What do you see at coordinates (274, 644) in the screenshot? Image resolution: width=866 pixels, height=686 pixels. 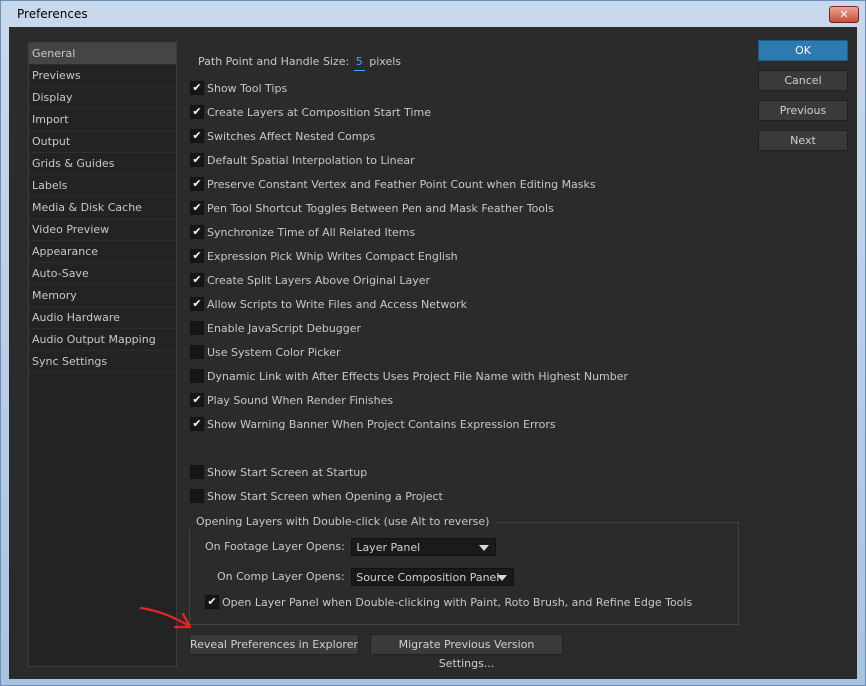 I see `reveal-preferences-button: Reveal Preferences in Explorer` at bounding box center [274, 644].